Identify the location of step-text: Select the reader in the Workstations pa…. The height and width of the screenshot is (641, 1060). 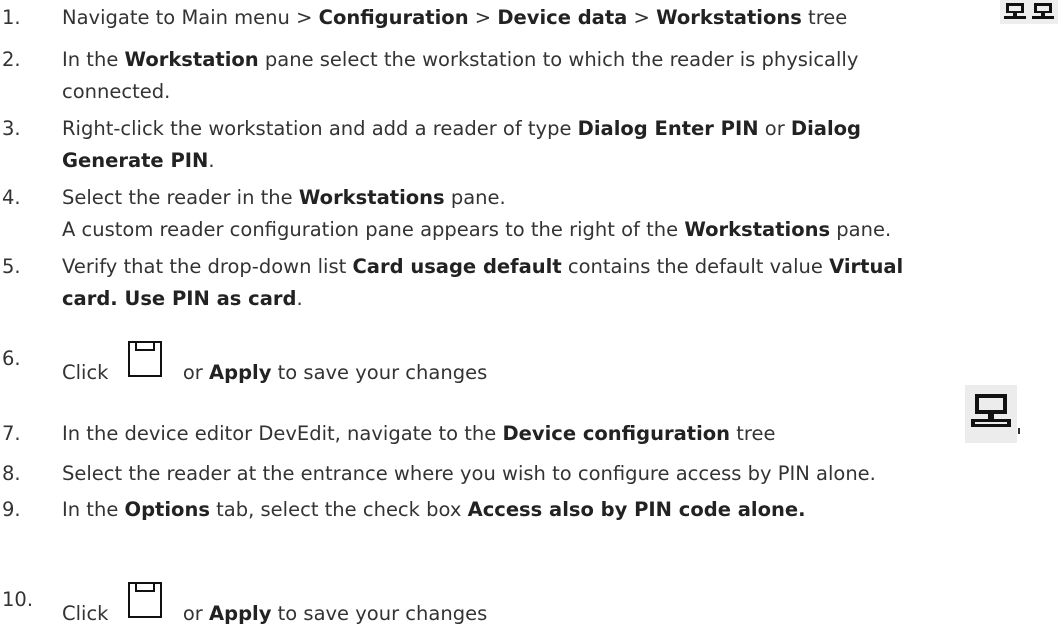
(556, 214).